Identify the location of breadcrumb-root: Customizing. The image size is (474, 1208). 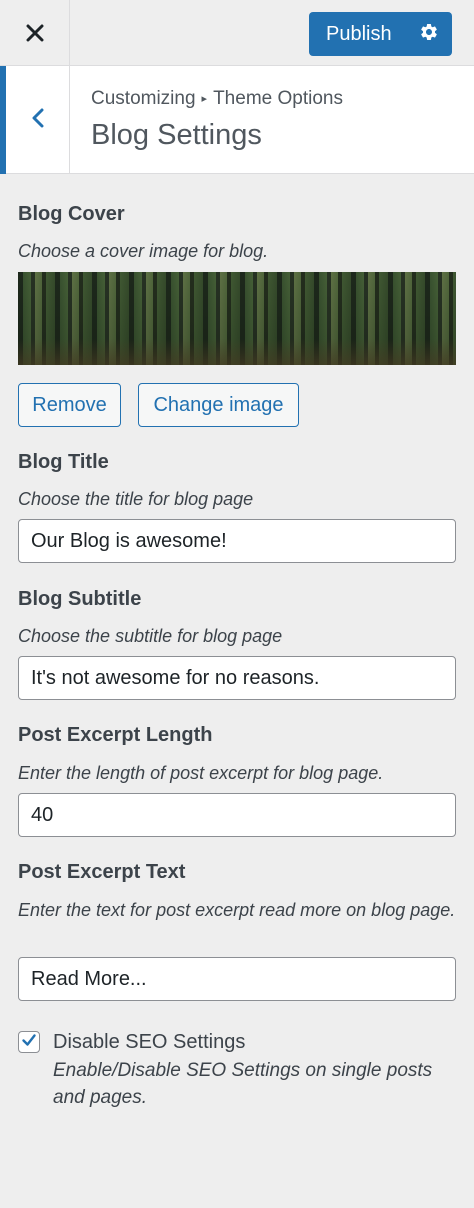
(143, 98).